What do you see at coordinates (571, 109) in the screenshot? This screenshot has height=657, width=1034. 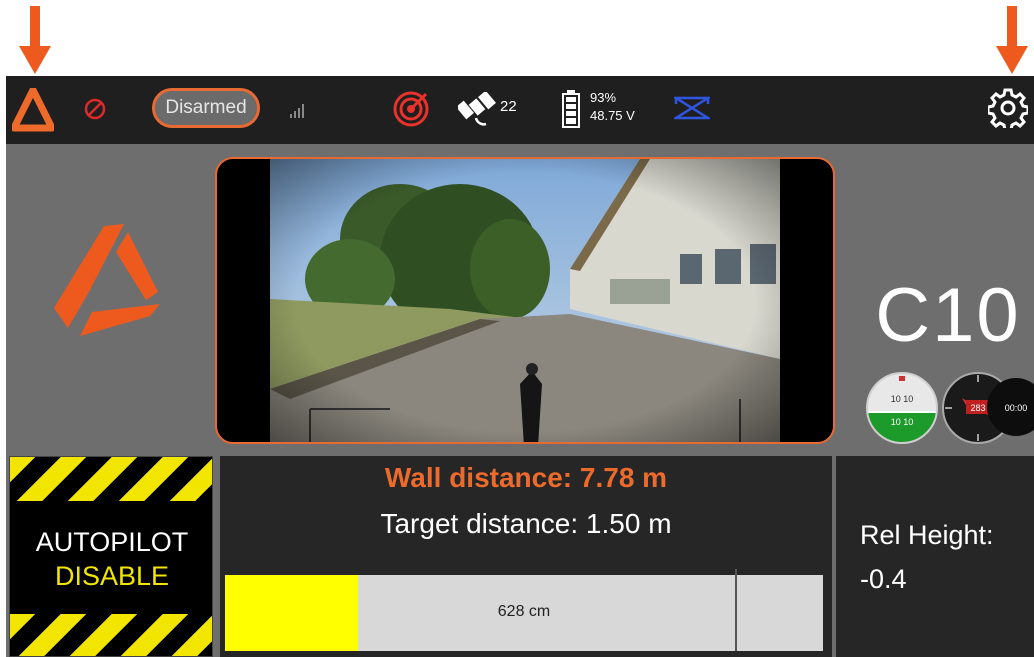 I see `battery-icon` at bounding box center [571, 109].